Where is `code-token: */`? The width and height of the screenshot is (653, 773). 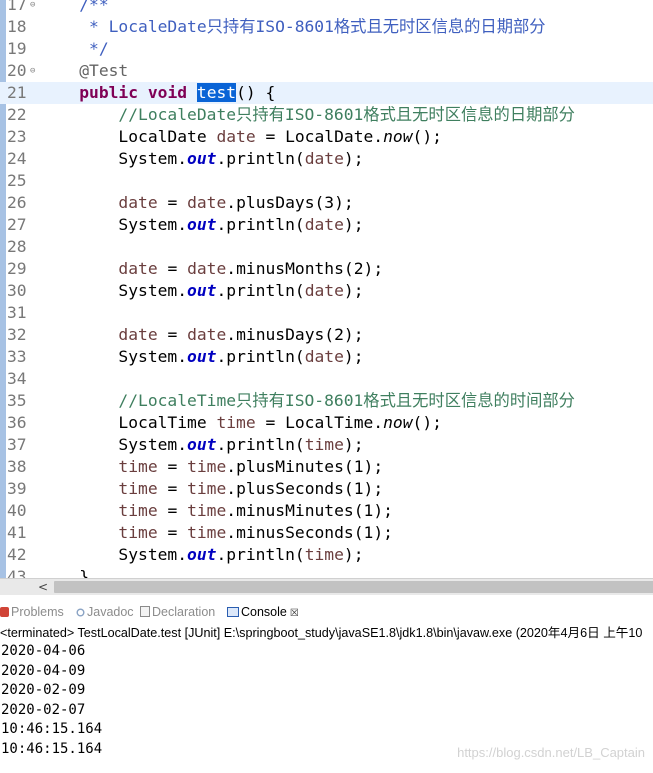
code-token: */ is located at coordinates (99, 48).